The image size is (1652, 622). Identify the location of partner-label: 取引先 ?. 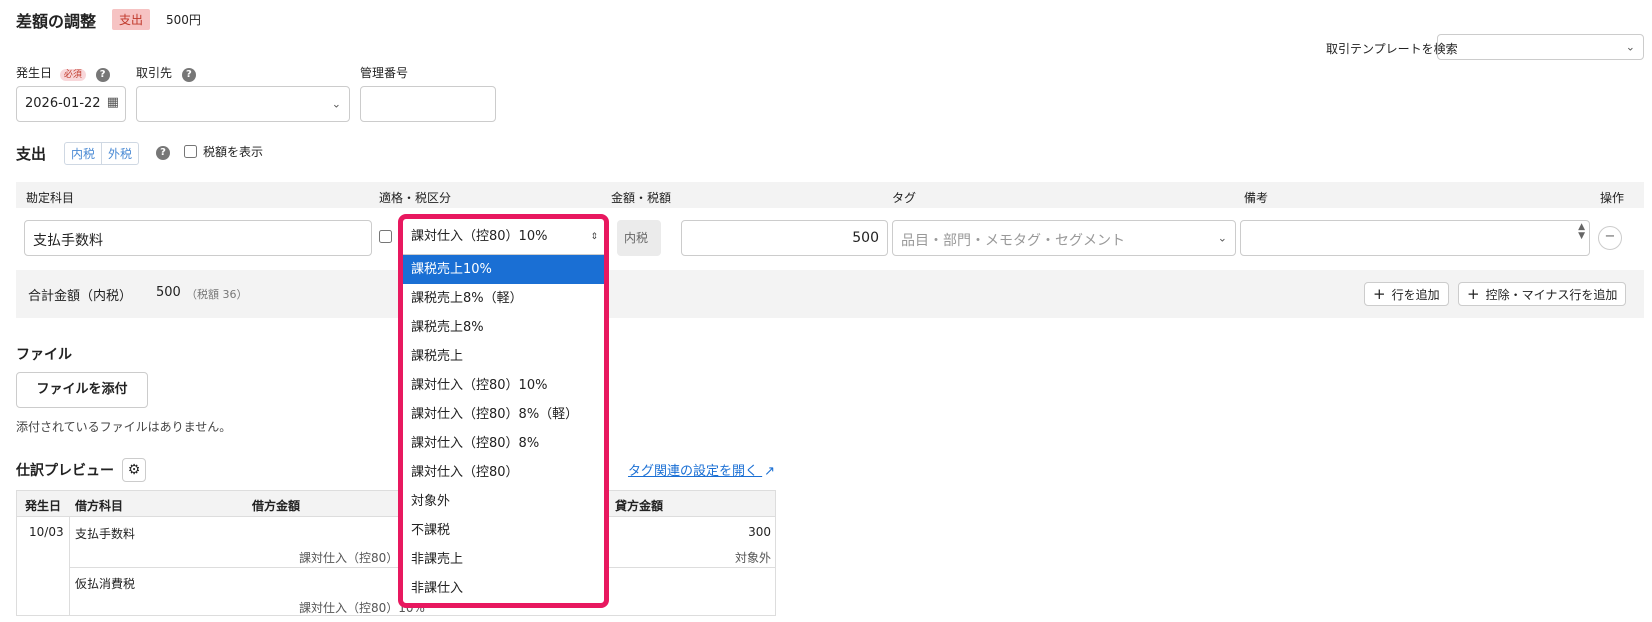
(166, 73).